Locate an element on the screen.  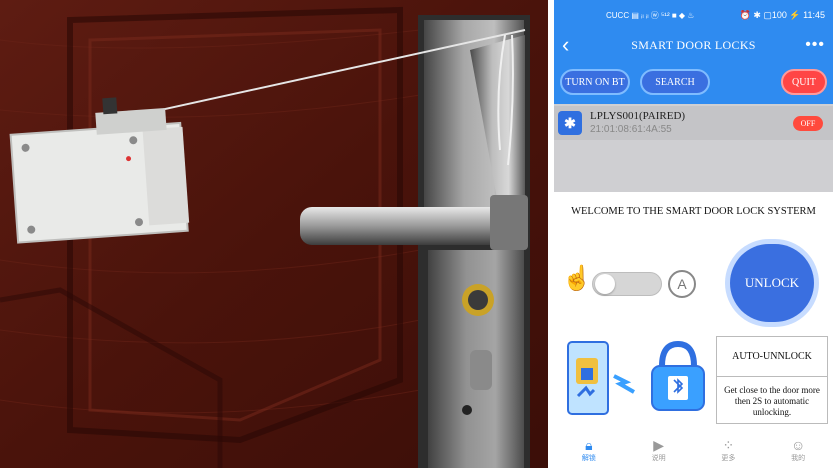
tab-instructions: ▶ 说明 is located at coordinates (659, 450).